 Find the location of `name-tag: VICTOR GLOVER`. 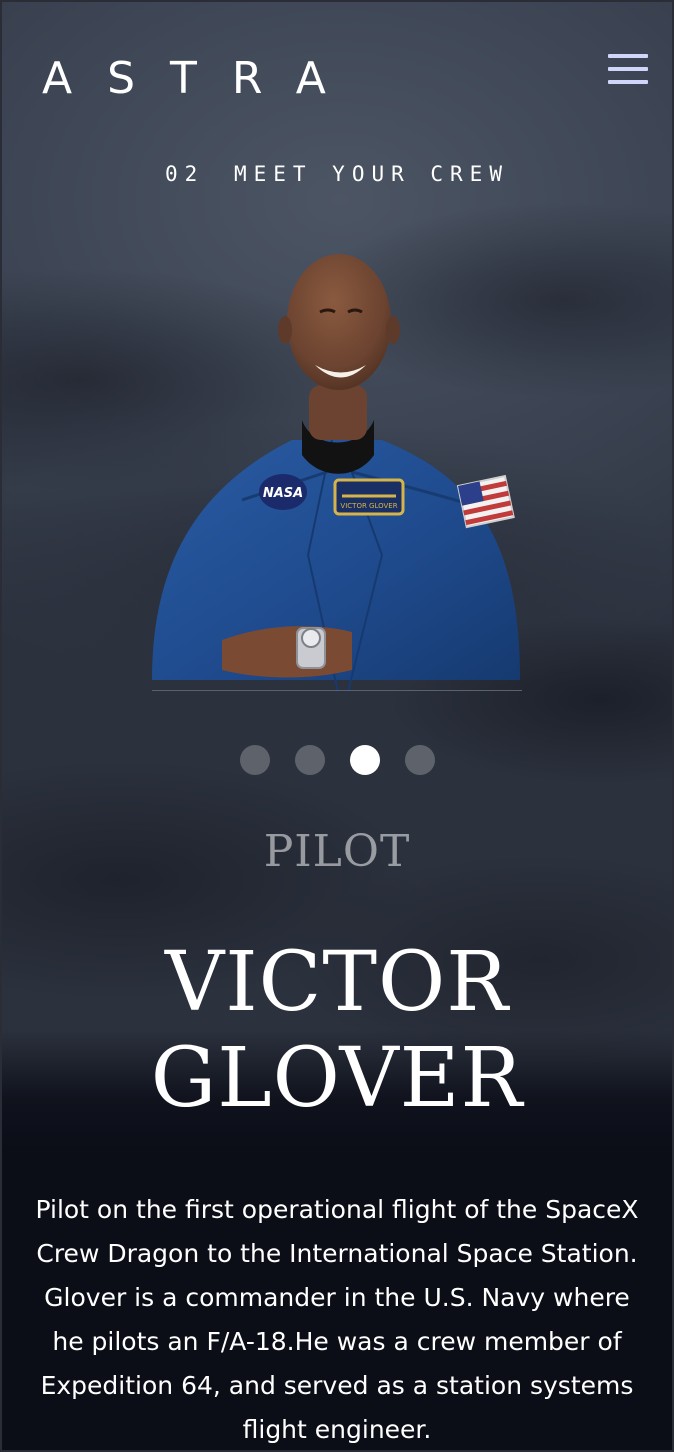

name-tag: VICTOR GLOVER is located at coordinates (368, 506).